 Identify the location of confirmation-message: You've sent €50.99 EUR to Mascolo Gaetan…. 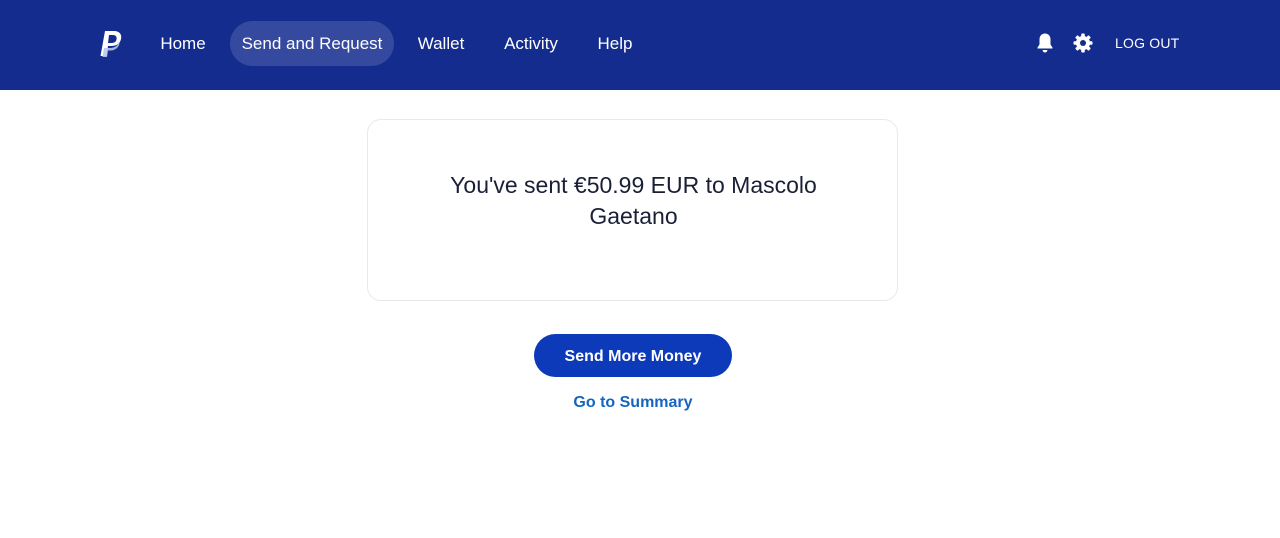
(633, 200).